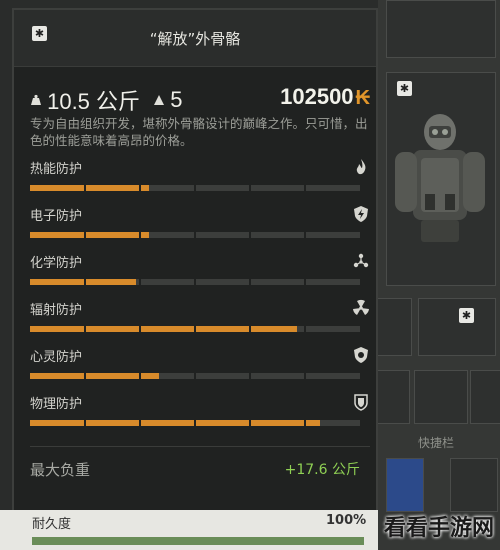 The height and width of the screenshot is (550, 500). I want to click on protection-stat-label: 热能防护, so click(56, 169).